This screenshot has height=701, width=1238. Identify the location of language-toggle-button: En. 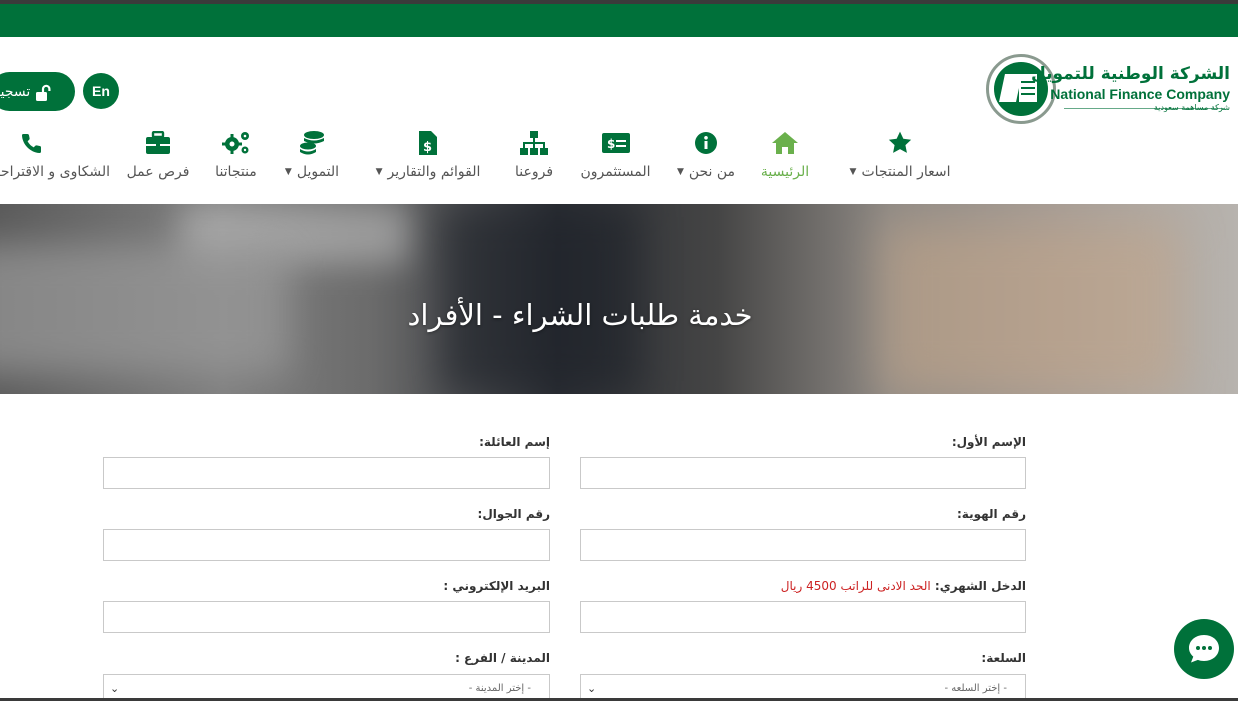
(101, 91).